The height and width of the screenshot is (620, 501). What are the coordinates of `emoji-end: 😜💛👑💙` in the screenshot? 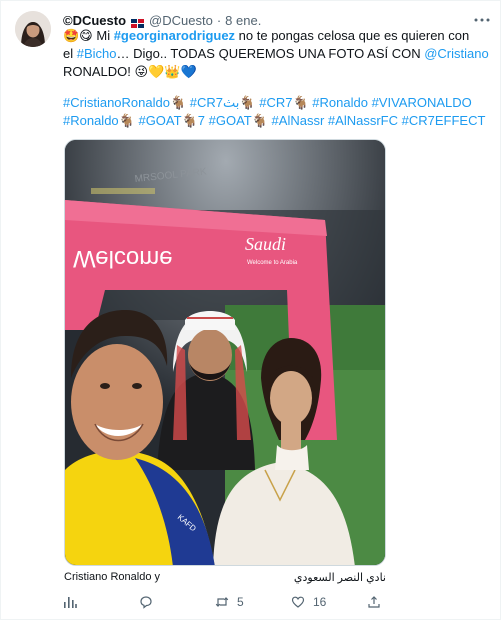 It's located at (165, 71).